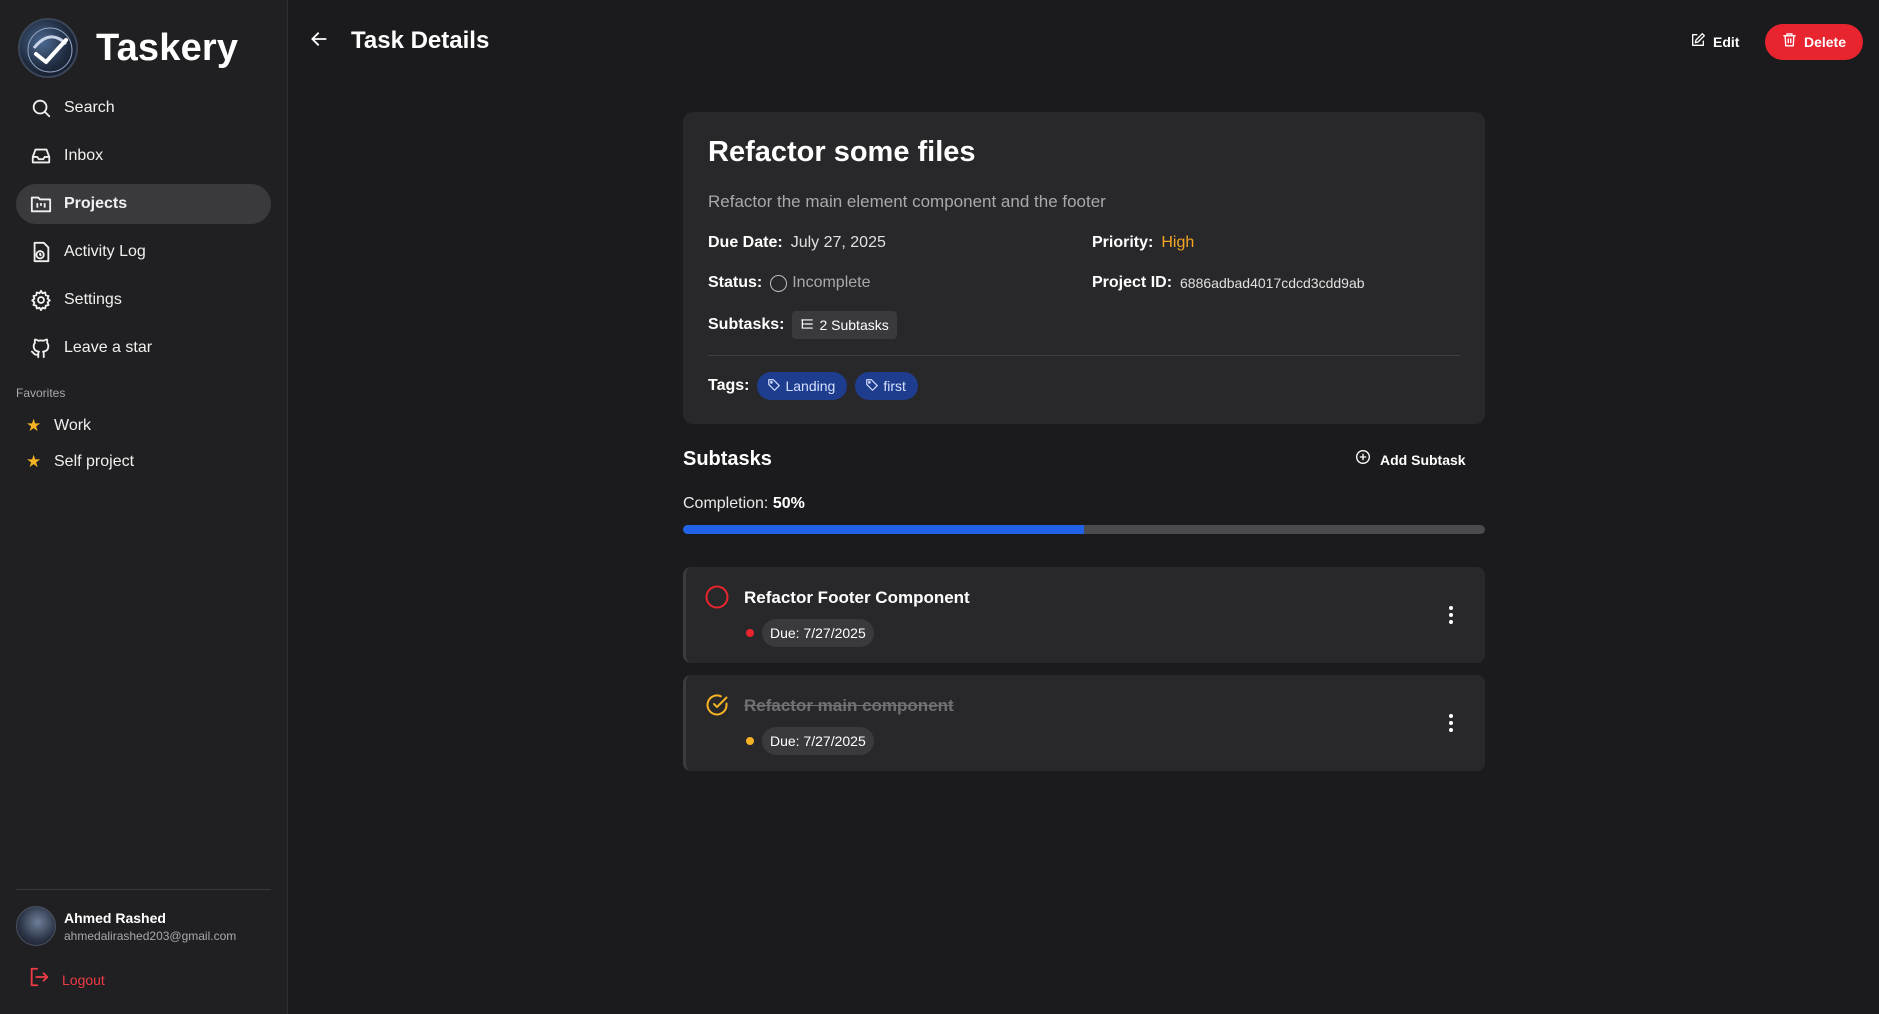 The height and width of the screenshot is (1014, 1879). I want to click on back-button, so click(319, 41).